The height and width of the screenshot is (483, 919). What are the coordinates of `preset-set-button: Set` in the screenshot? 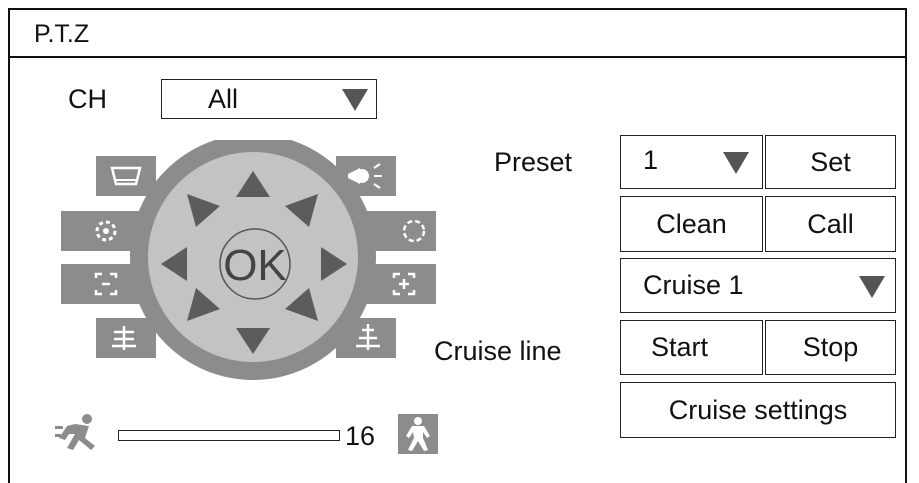 It's located at (830, 162).